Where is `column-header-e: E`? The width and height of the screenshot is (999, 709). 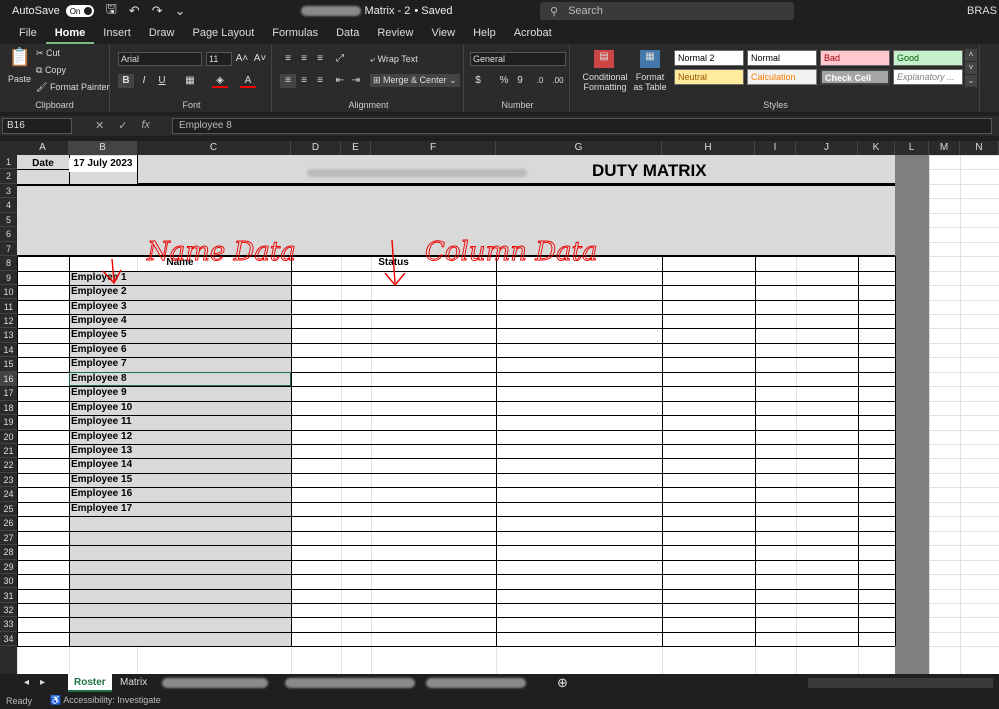
column-header-e: E is located at coordinates (356, 148).